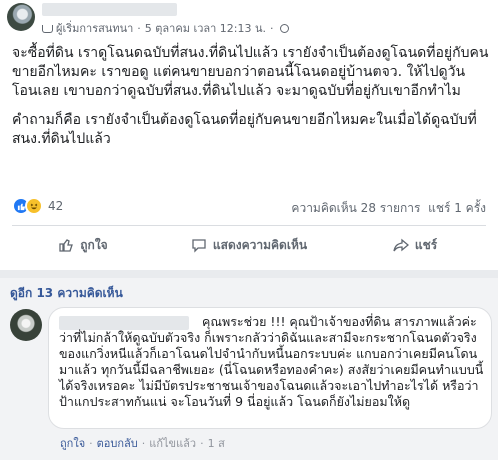 This screenshot has height=460, width=498. I want to click on view-more-comments-link: ดูอีก 13 ความคิดเห็น, so click(66, 293).